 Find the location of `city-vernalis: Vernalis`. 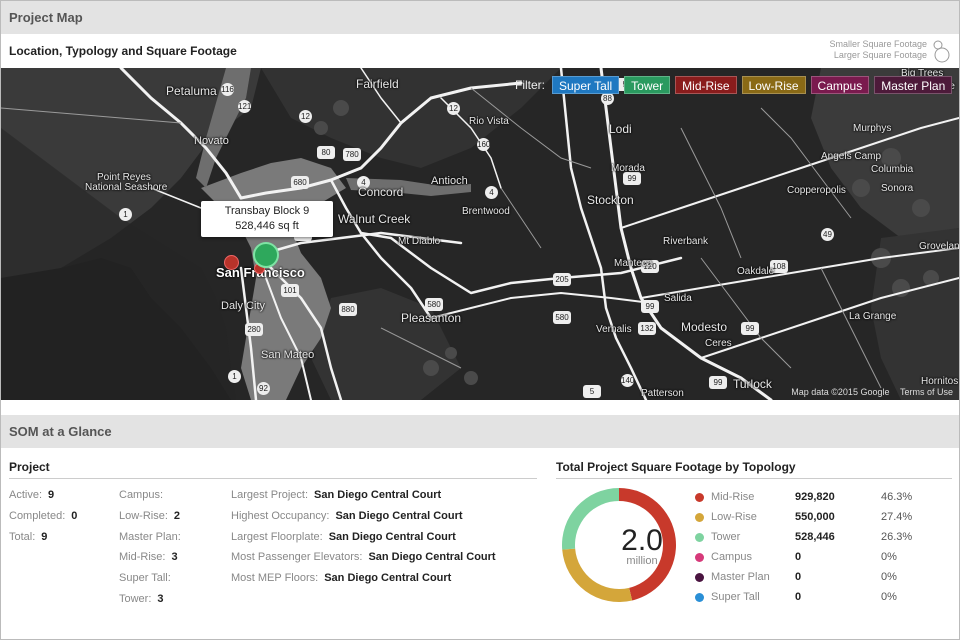

city-vernalis: Vernalis is located at coordinates (614, 329).